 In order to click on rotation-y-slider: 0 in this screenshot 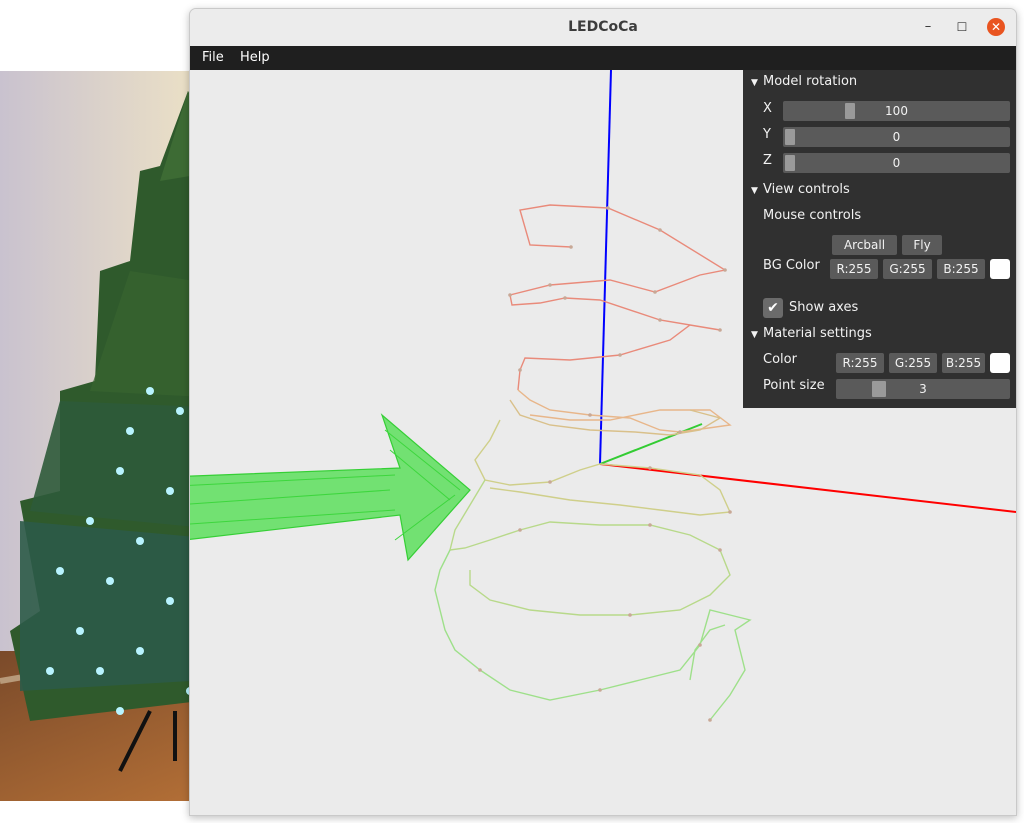, I will do `click(896, 137)`.